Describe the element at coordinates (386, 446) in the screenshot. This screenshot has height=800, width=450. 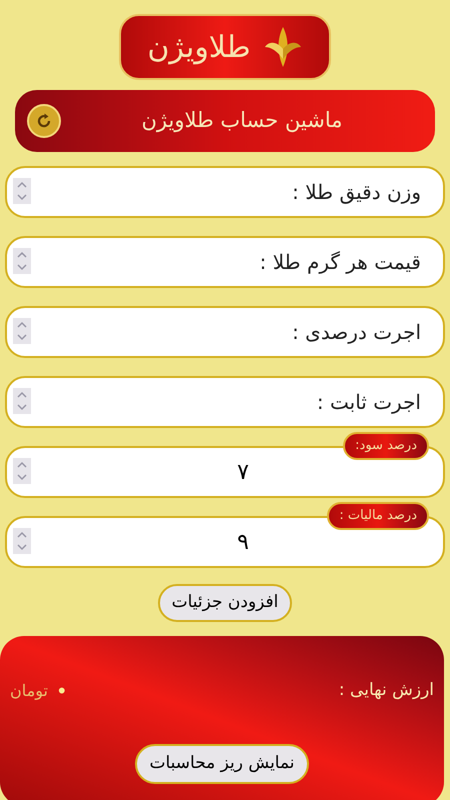
I see `field-badge: درصد سود:` at that location.